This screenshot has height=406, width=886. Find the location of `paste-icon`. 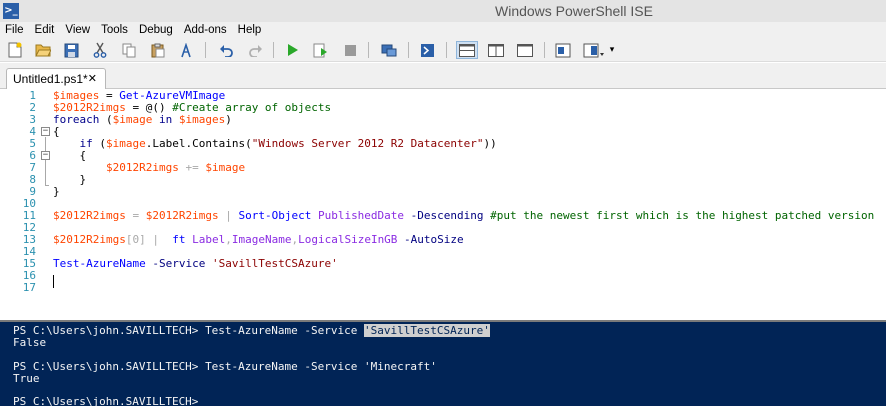

paste-icon is located at coordinates (158, 50).